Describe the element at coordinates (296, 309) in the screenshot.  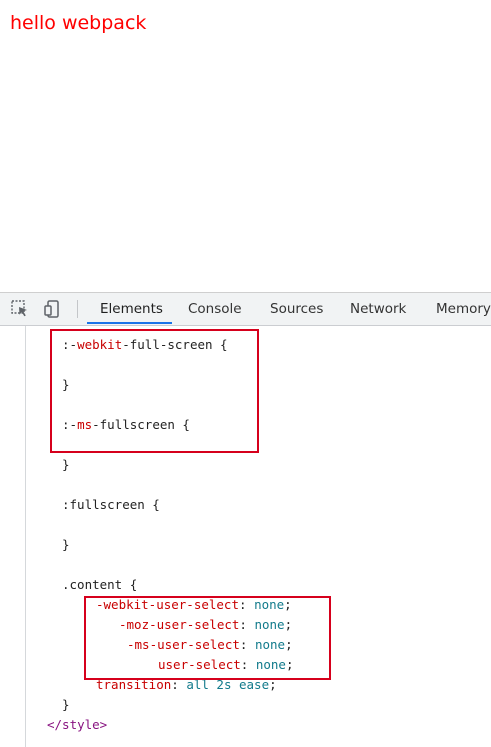
I see `tab-sources: Sources` at that location.